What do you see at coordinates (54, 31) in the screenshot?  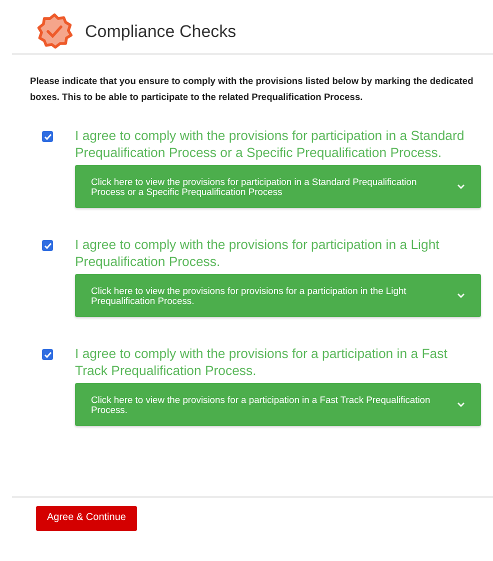 I see `badge-check-icon` at bounding box center [54, 31].